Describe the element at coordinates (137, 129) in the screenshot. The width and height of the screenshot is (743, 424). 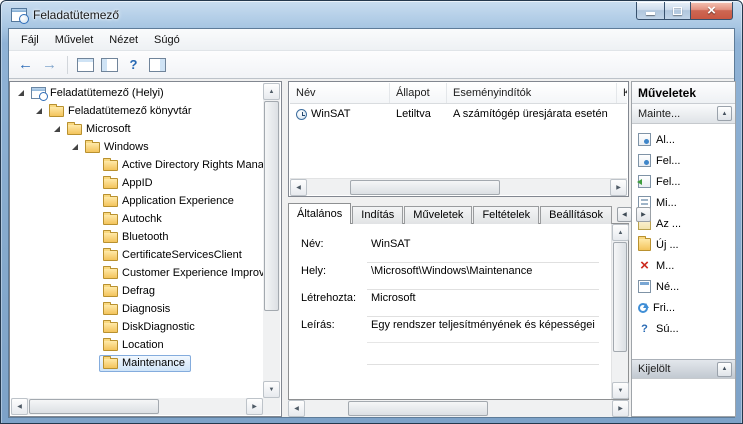
I see `tree-item: Microsoft` at that location.